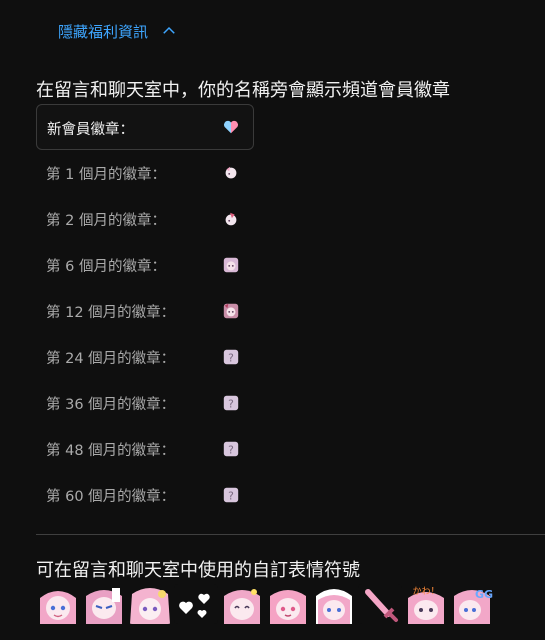 This screenshot has height=640, width=545. What do you see at coordinates (111, 313) in the screenshot?
I see `badge-label: 第 12 個月的徽章：` at bounding box center [111, 313].